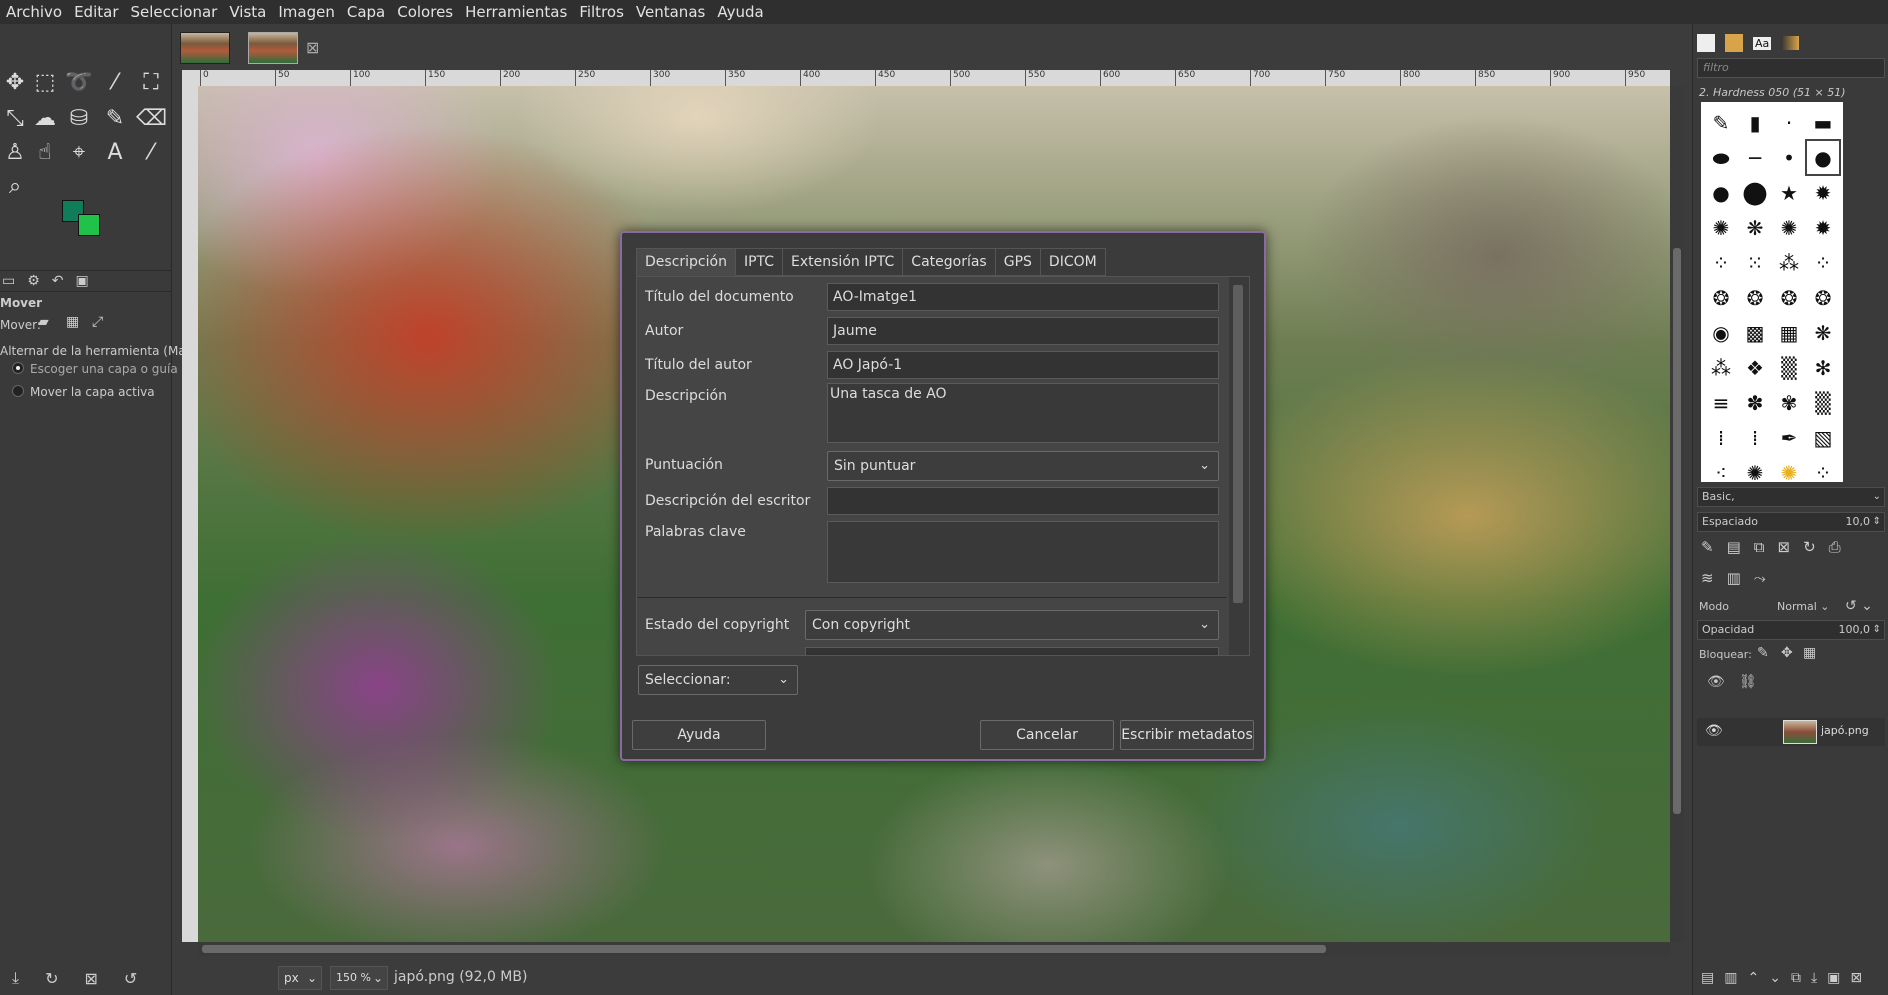 This screenshot has height=995, width=1888. What do you see at coordinates (1023, 552) in the screenshot?
I see `keywords-textarea` at bounding box center [1023, 552].